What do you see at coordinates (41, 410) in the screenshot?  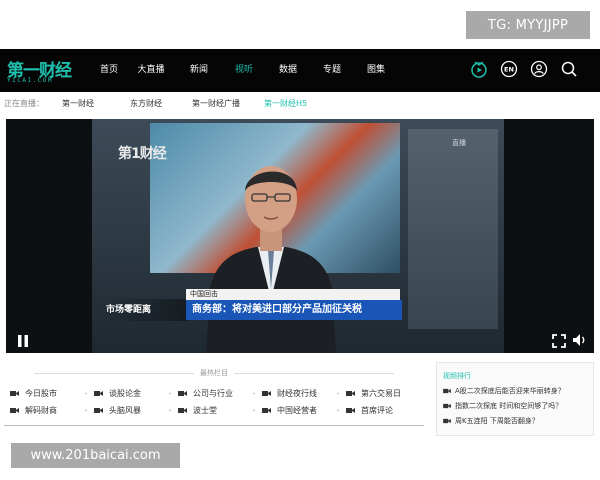 I see `featured-label: 解码财商` at bounding box center [41, 410].